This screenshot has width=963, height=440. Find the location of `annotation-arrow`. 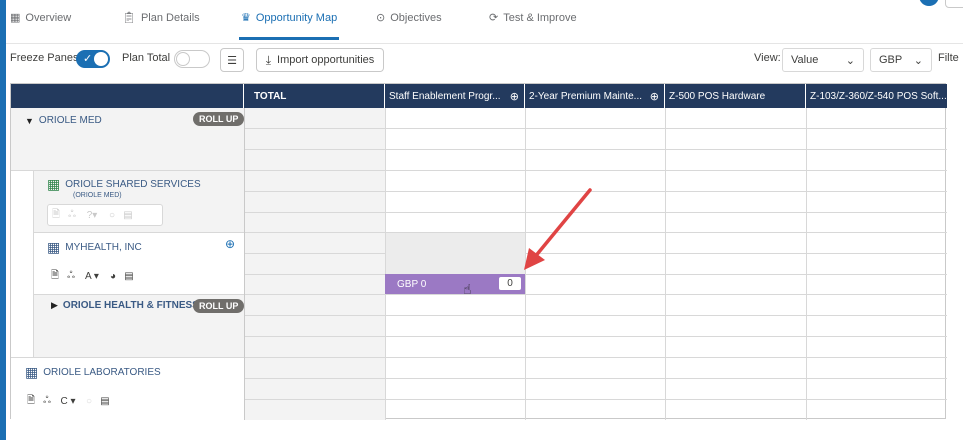

annotation-arrow is located at coordinates (558, 229).